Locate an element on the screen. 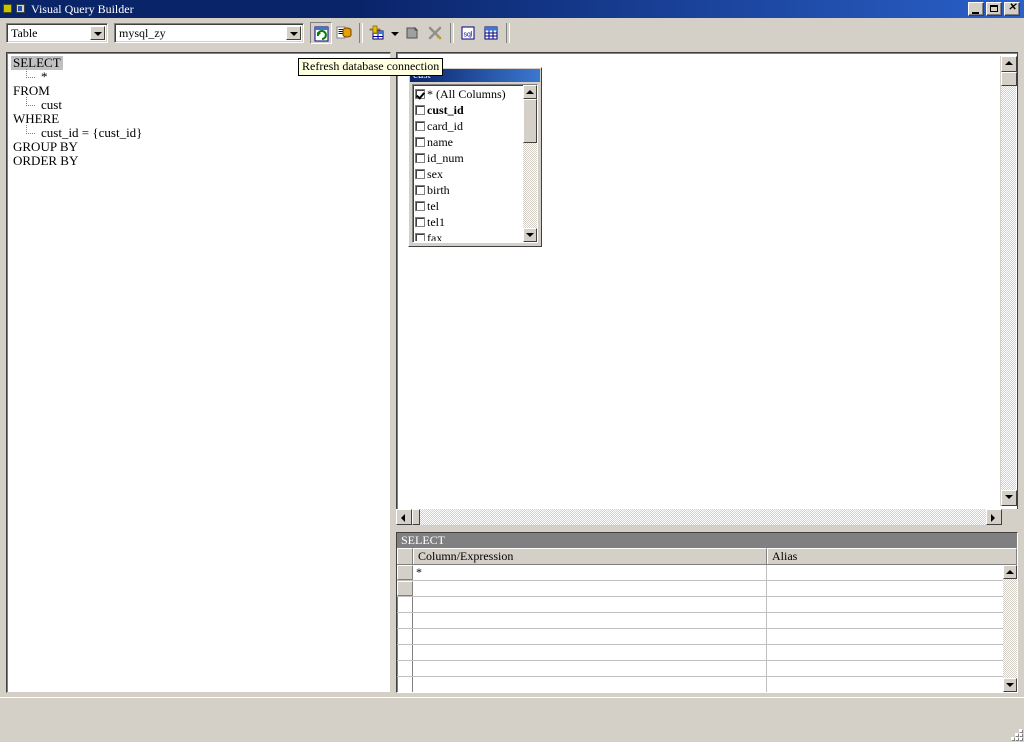 The width and height of the screenshot is (1024, 742). select-grid-panel: SELECT Column/Expression Alias * is located at coordinates (707, 612).